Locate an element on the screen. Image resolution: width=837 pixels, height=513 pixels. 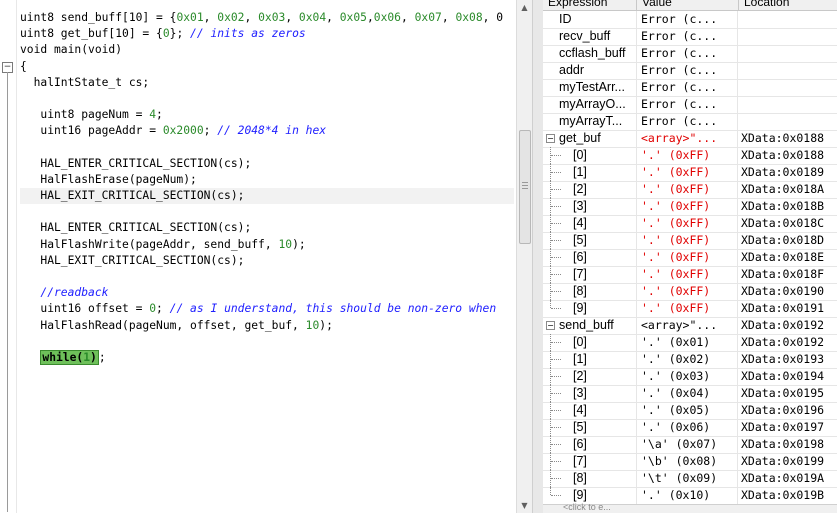
watch-child-row: [3] '.' (0xFF) XData:0x018B is located at coordinates (690, 207).